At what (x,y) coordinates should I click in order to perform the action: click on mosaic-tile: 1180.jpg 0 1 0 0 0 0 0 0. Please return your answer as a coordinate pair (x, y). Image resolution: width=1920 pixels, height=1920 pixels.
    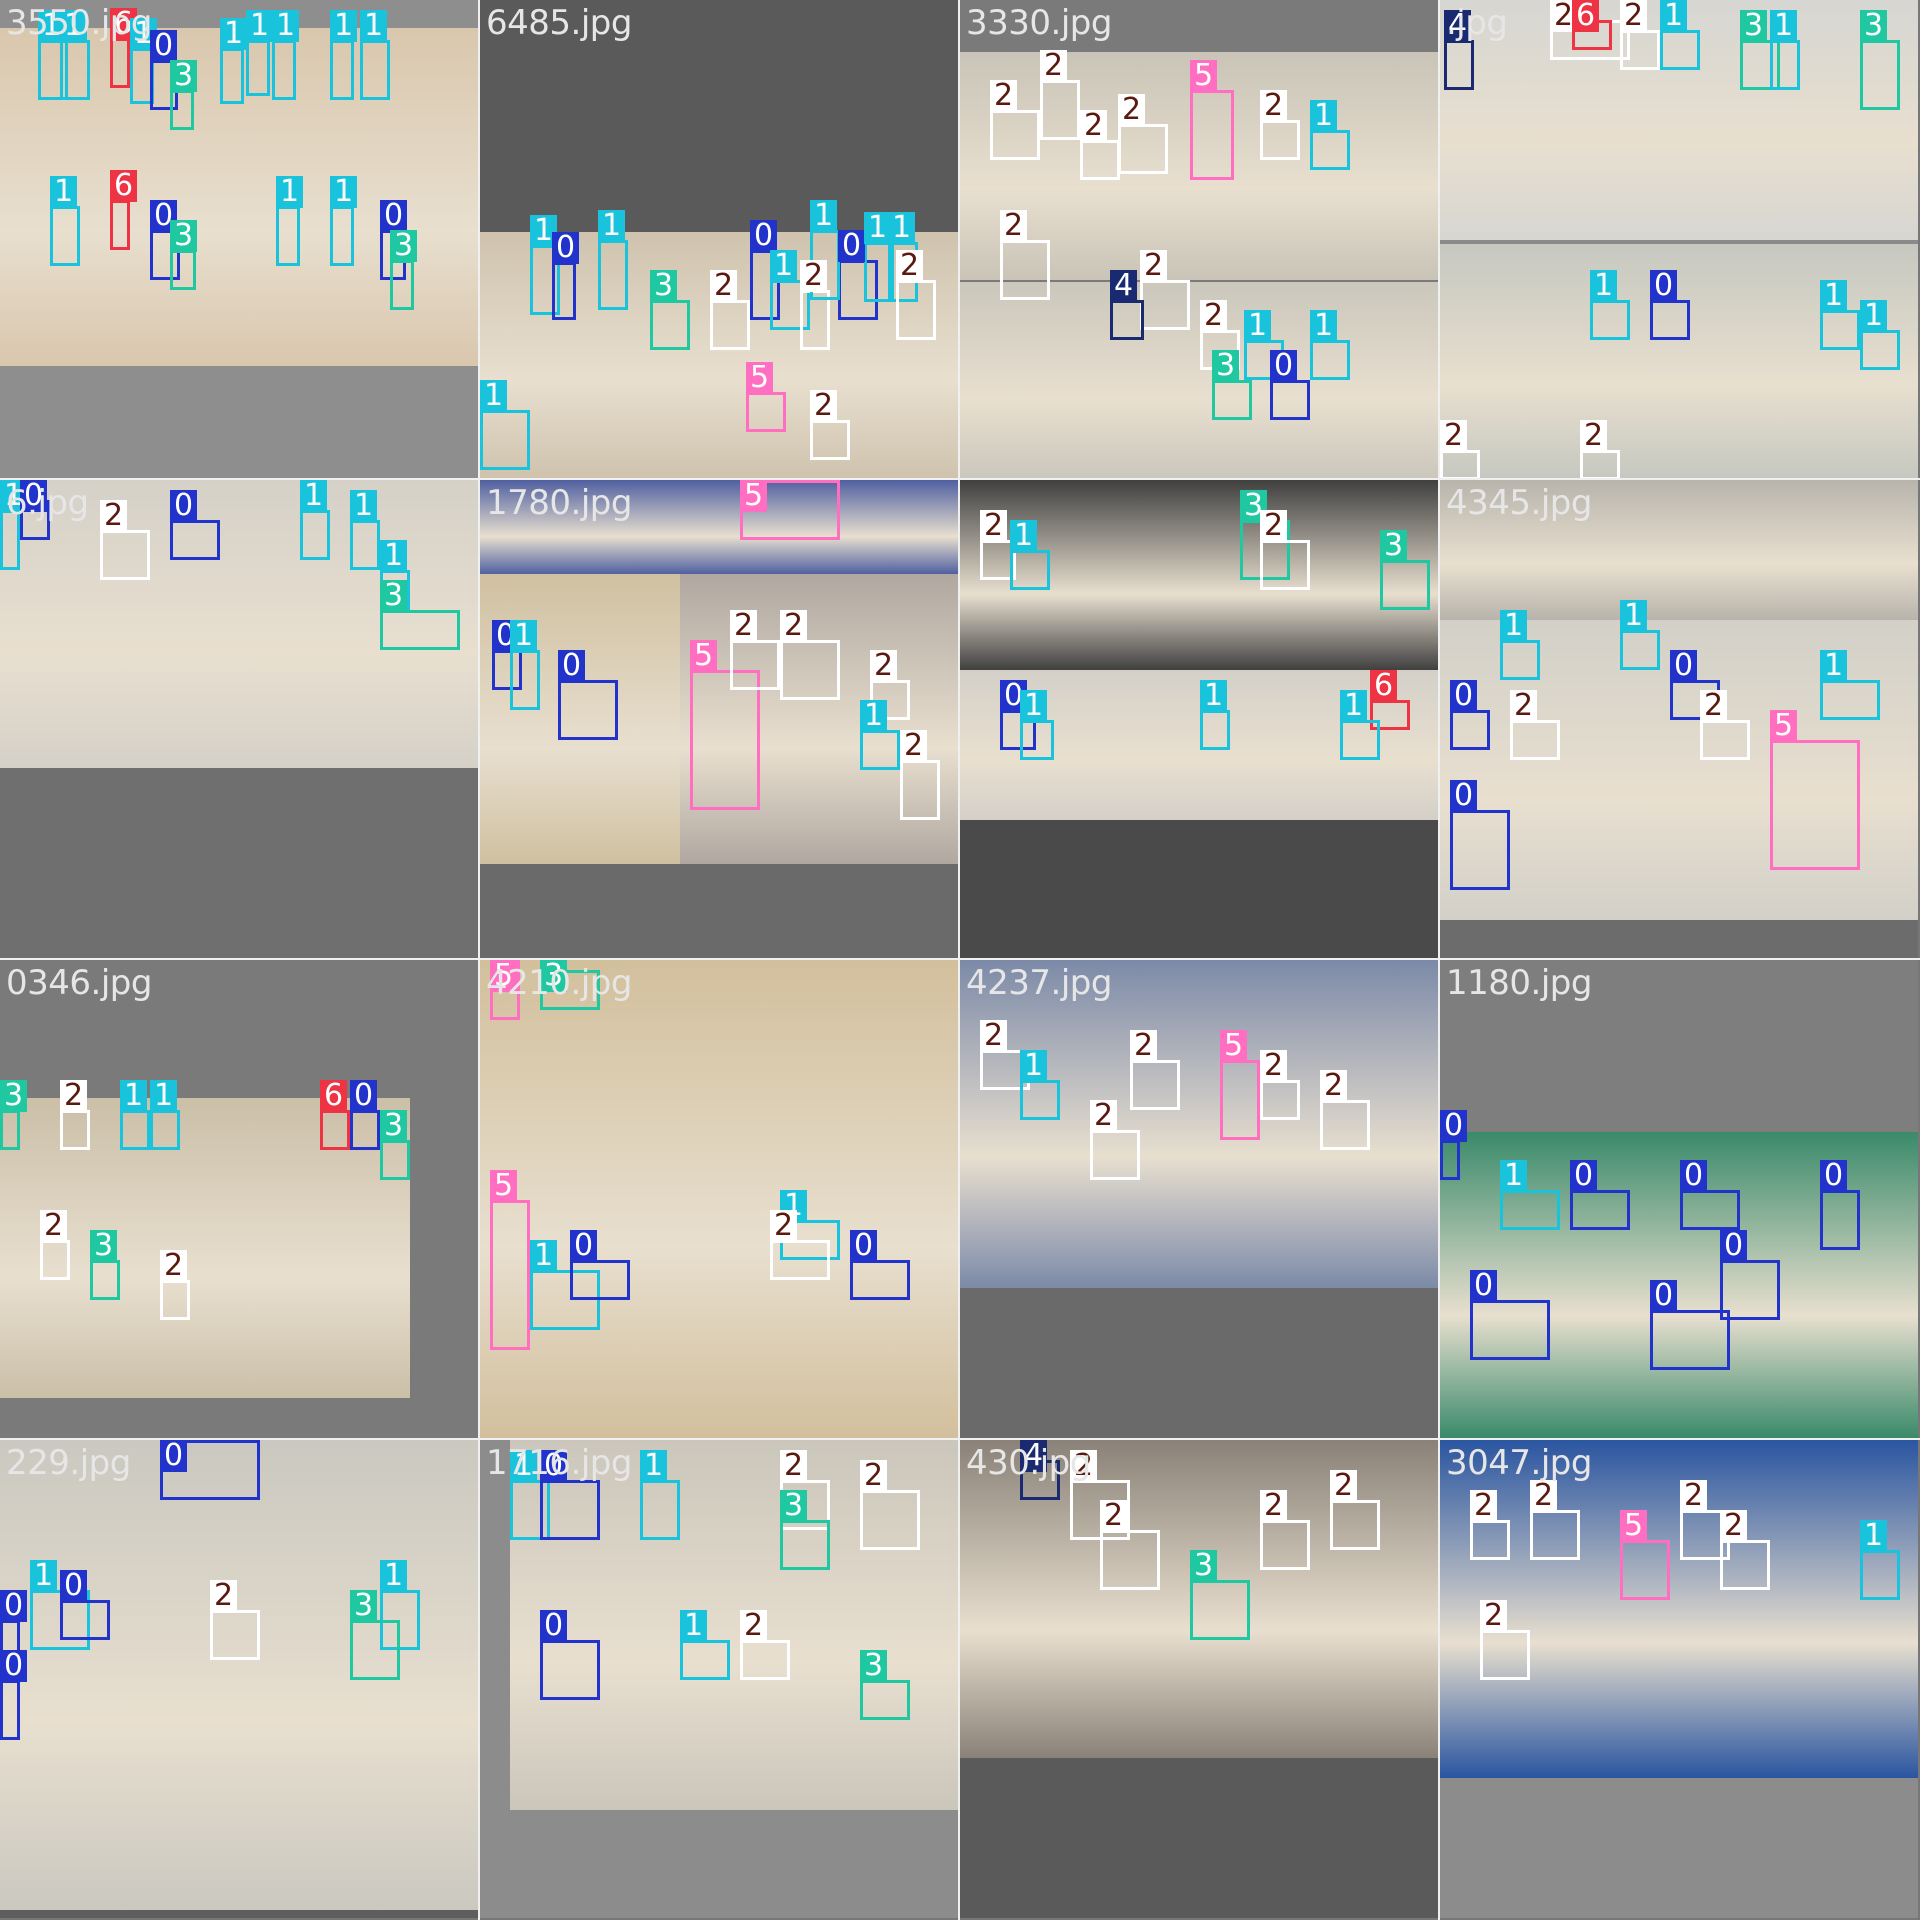
    Looking at the image, I should click on (1679, 1199).